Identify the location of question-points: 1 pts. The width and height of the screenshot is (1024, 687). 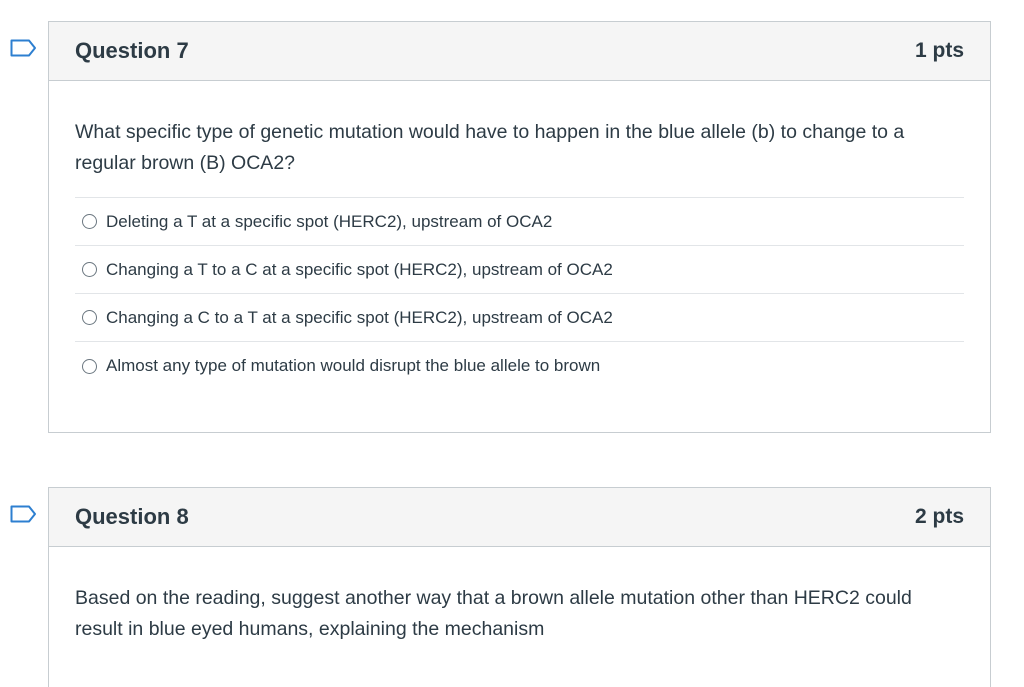
(939, 50).